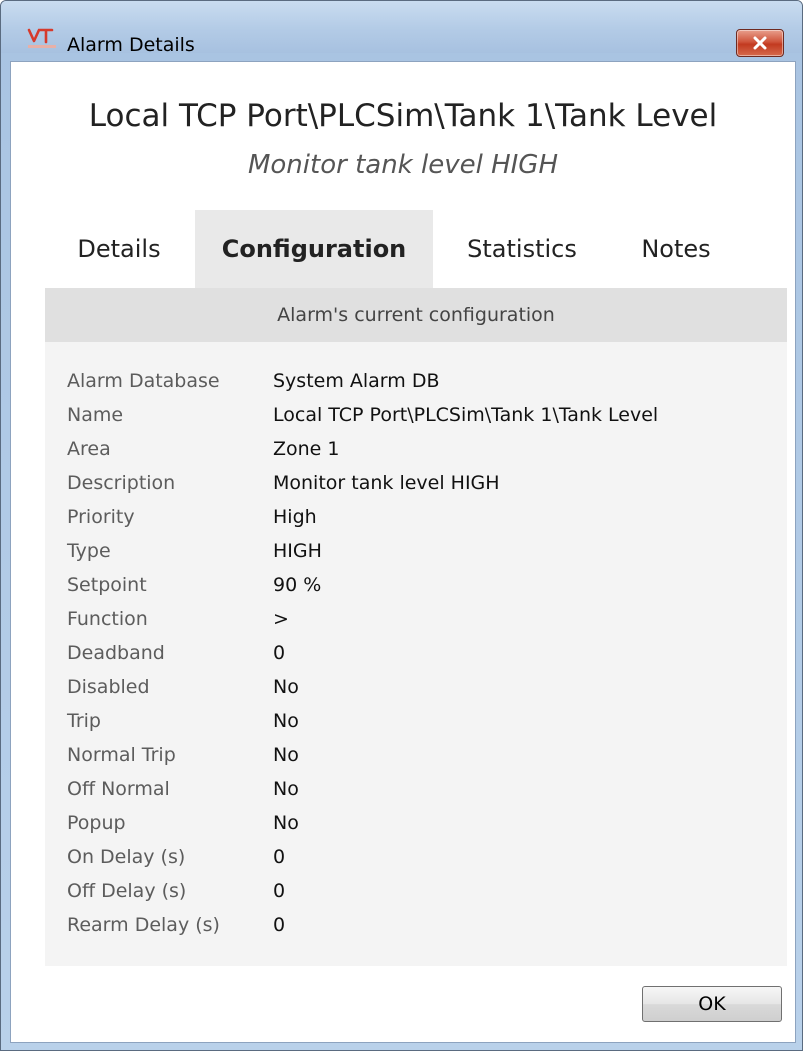 The height and width of the screenshot is (1053, 805). Describe the element at coordinates (119, 249) in the screenshot. I see `tab-details: Details` at that location.